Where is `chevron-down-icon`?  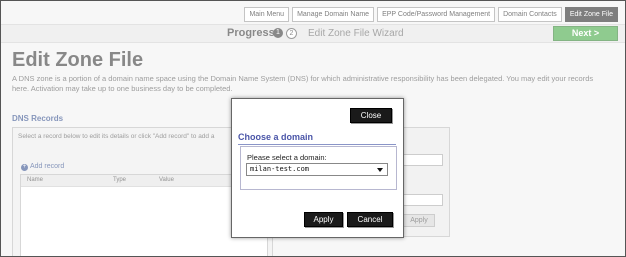 chevron-down-icon is located at coordinates (380, 170).